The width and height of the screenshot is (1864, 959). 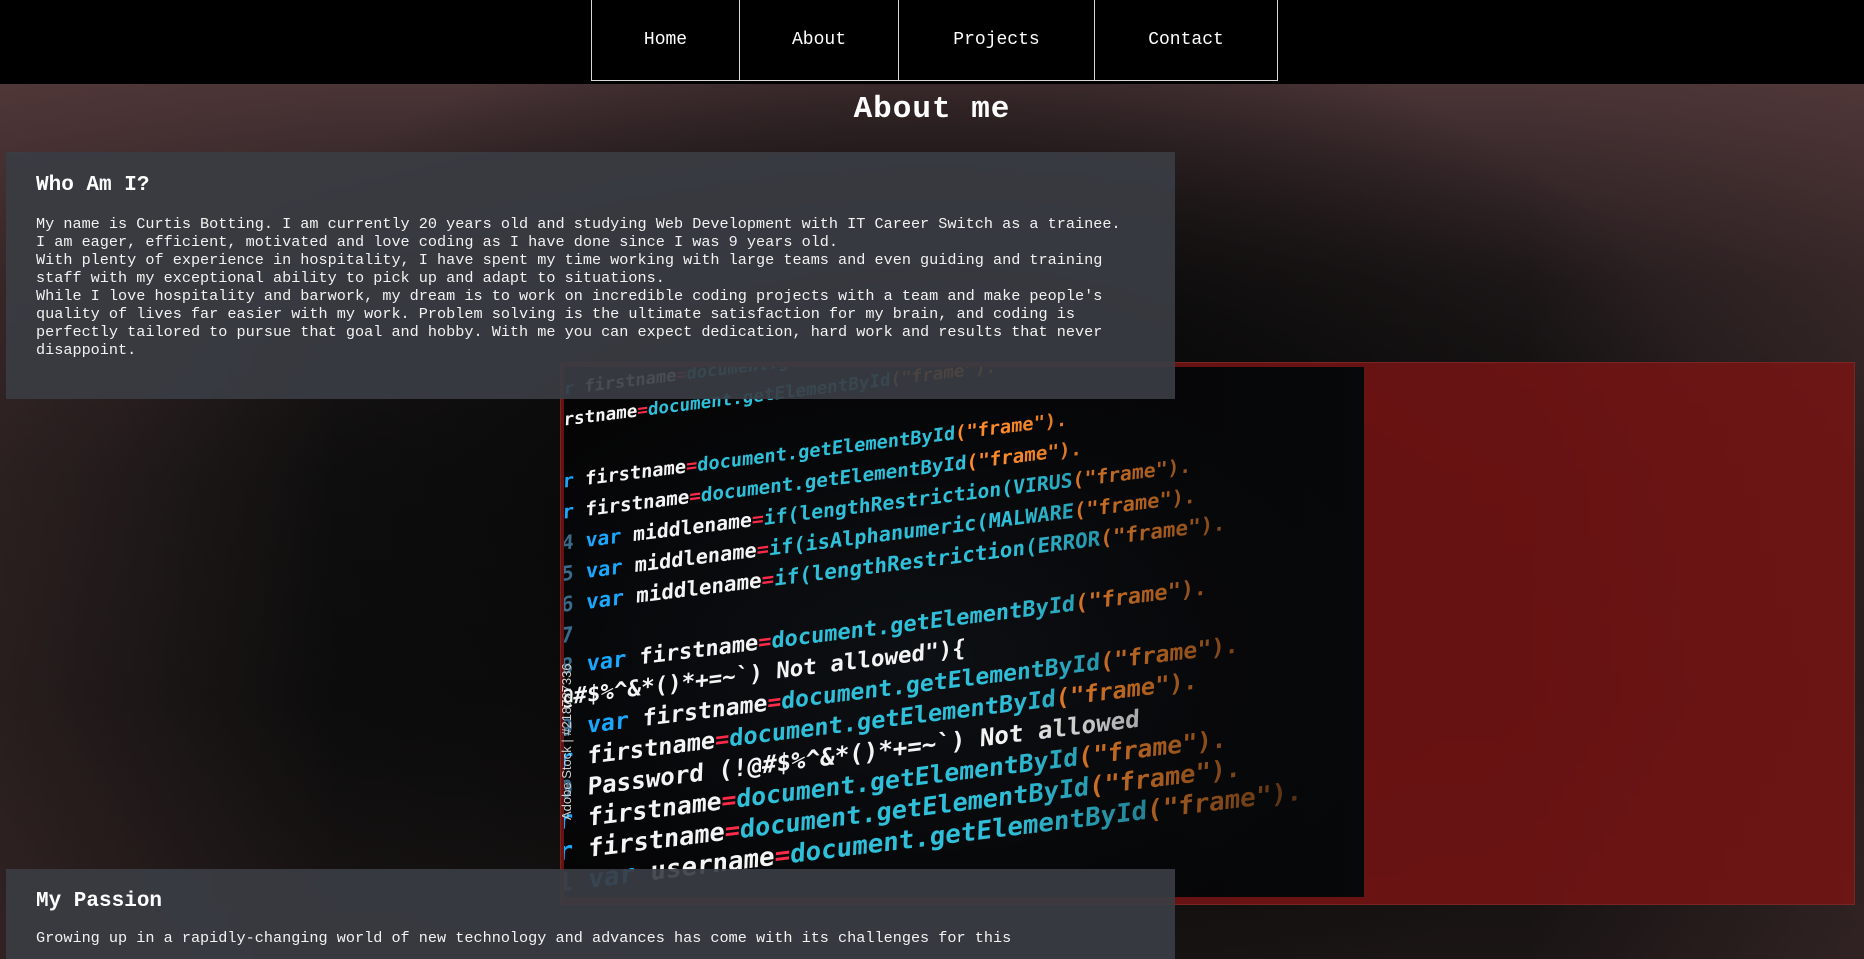 I want to click on top-nav-bar: Home About Projects Contact, so click(x=932, y=42).